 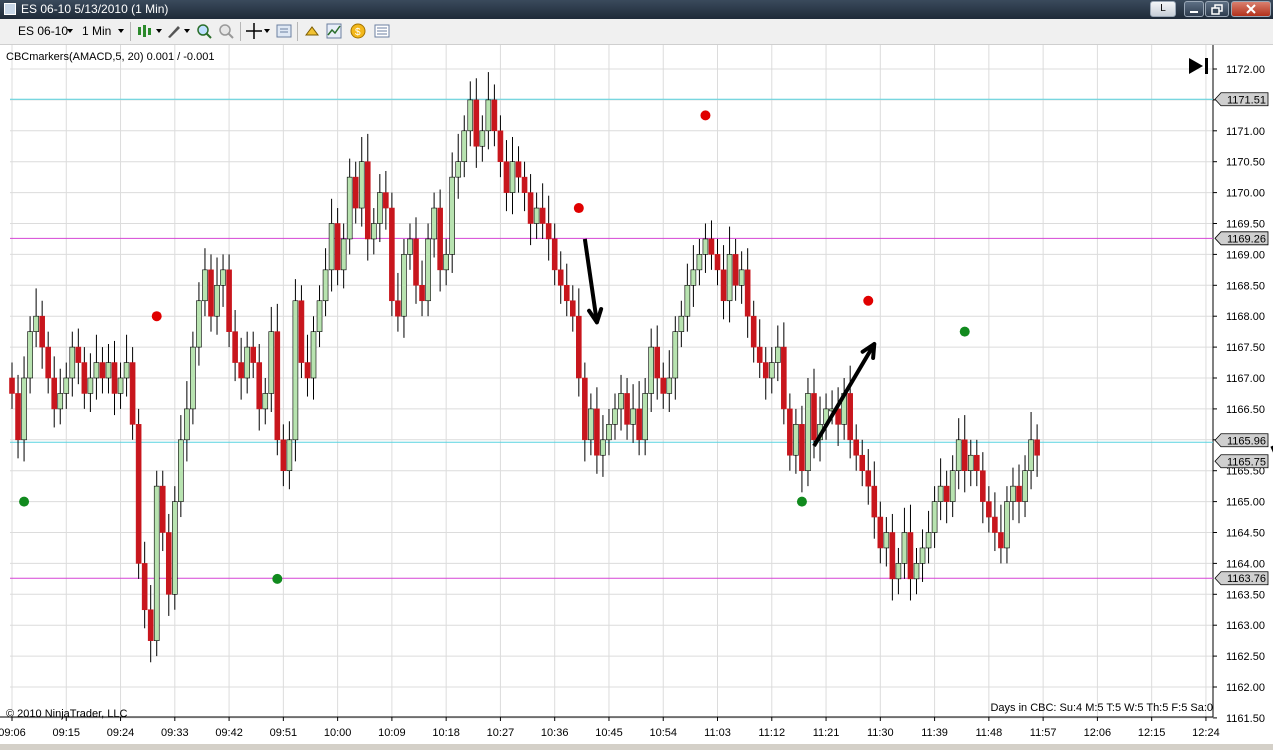 What do you see at coordinates (1199, 66) in the screenshot?
I see `scroll-to-end-icon` at bounding box center [1199, 66].